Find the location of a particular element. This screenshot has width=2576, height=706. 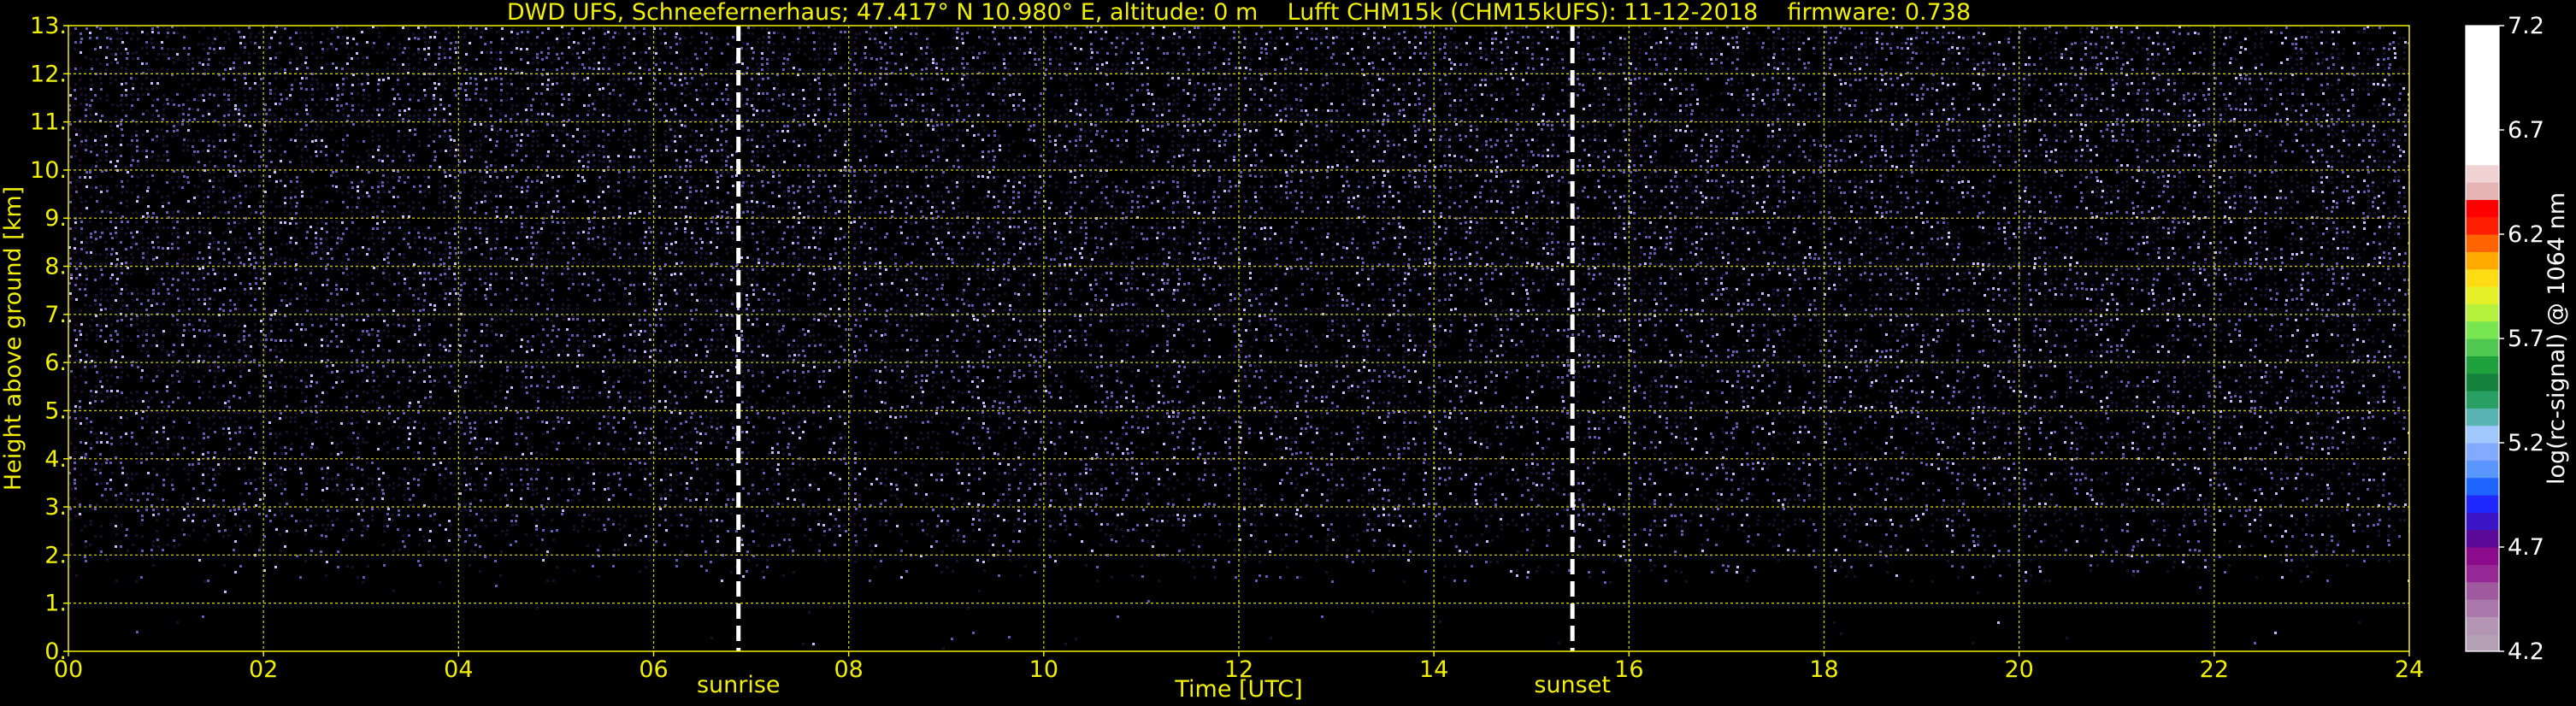

colorbar-tick-label: 6.2 is located at coordinates (2526, 234).